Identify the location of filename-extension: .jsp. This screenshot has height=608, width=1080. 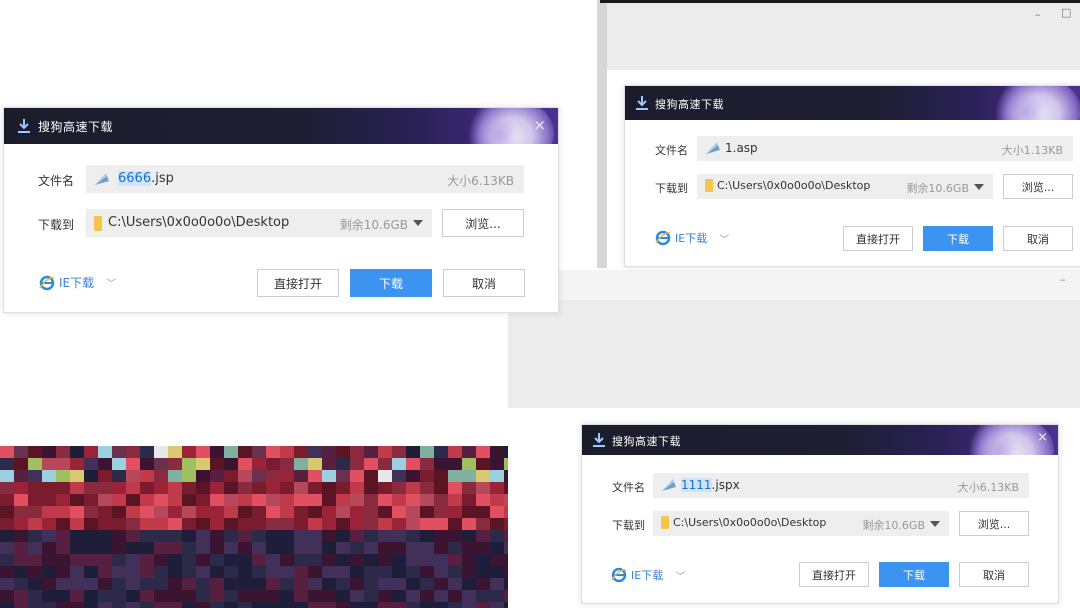
(162, 178).